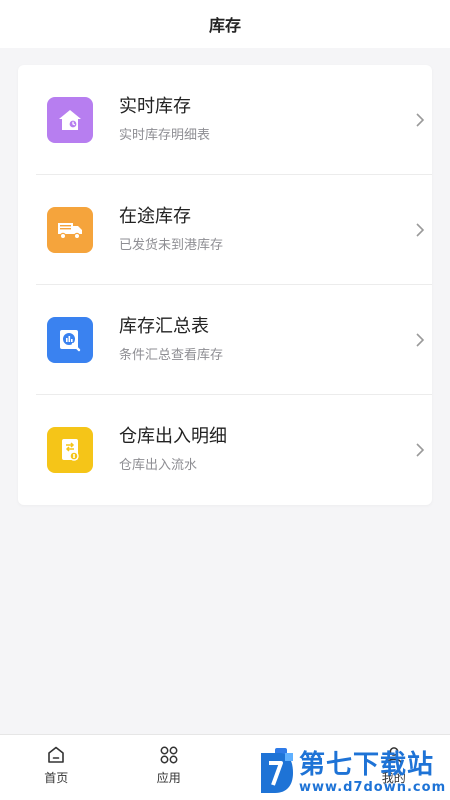 The width and height of the screenshot is (450, 800). I want to click on menu-item-subtitle: 条件汇总查看库存, so click(171, 355).